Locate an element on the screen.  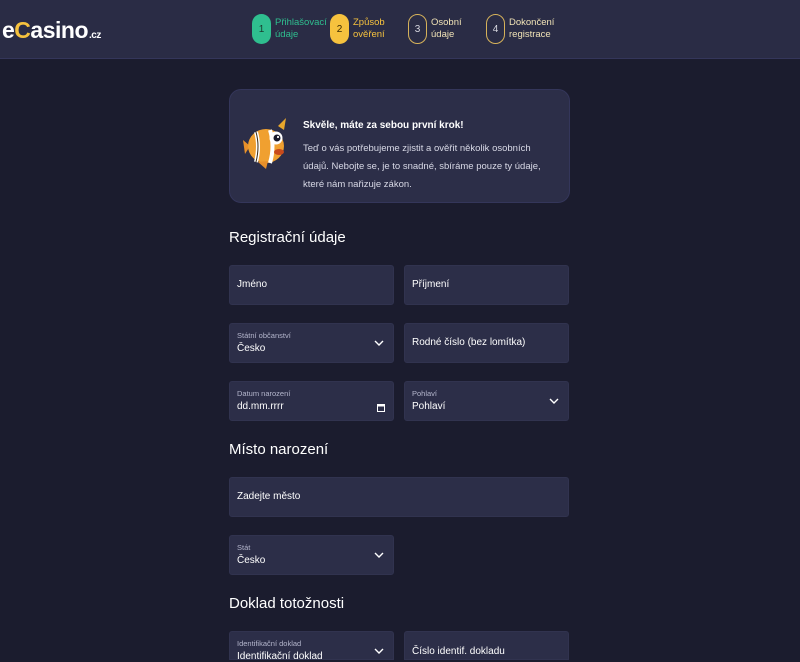
step-4-number: 4 is located at coordinates (495, 29).